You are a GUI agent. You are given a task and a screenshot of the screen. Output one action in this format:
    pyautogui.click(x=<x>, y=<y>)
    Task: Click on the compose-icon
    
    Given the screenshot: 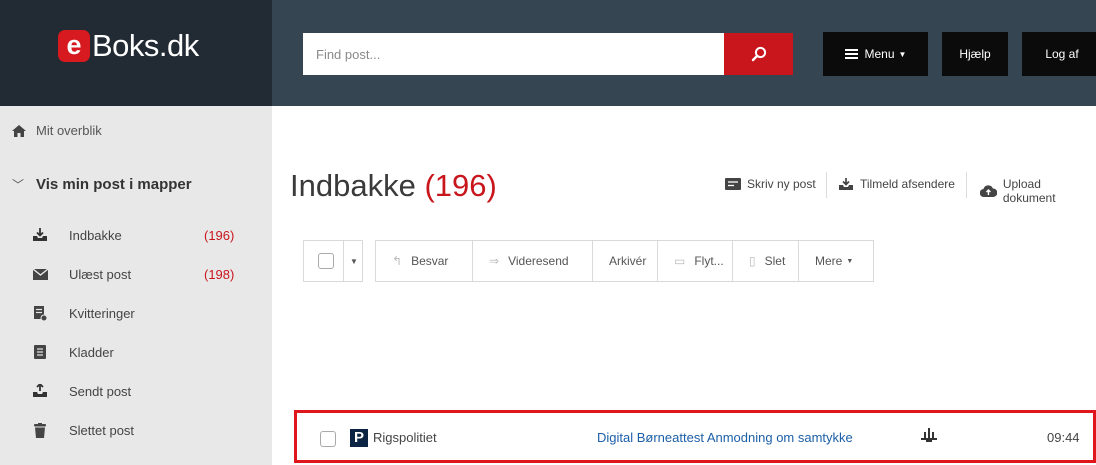 What is the action you would take?
    pyautogui.click(x=733, y=184)
    